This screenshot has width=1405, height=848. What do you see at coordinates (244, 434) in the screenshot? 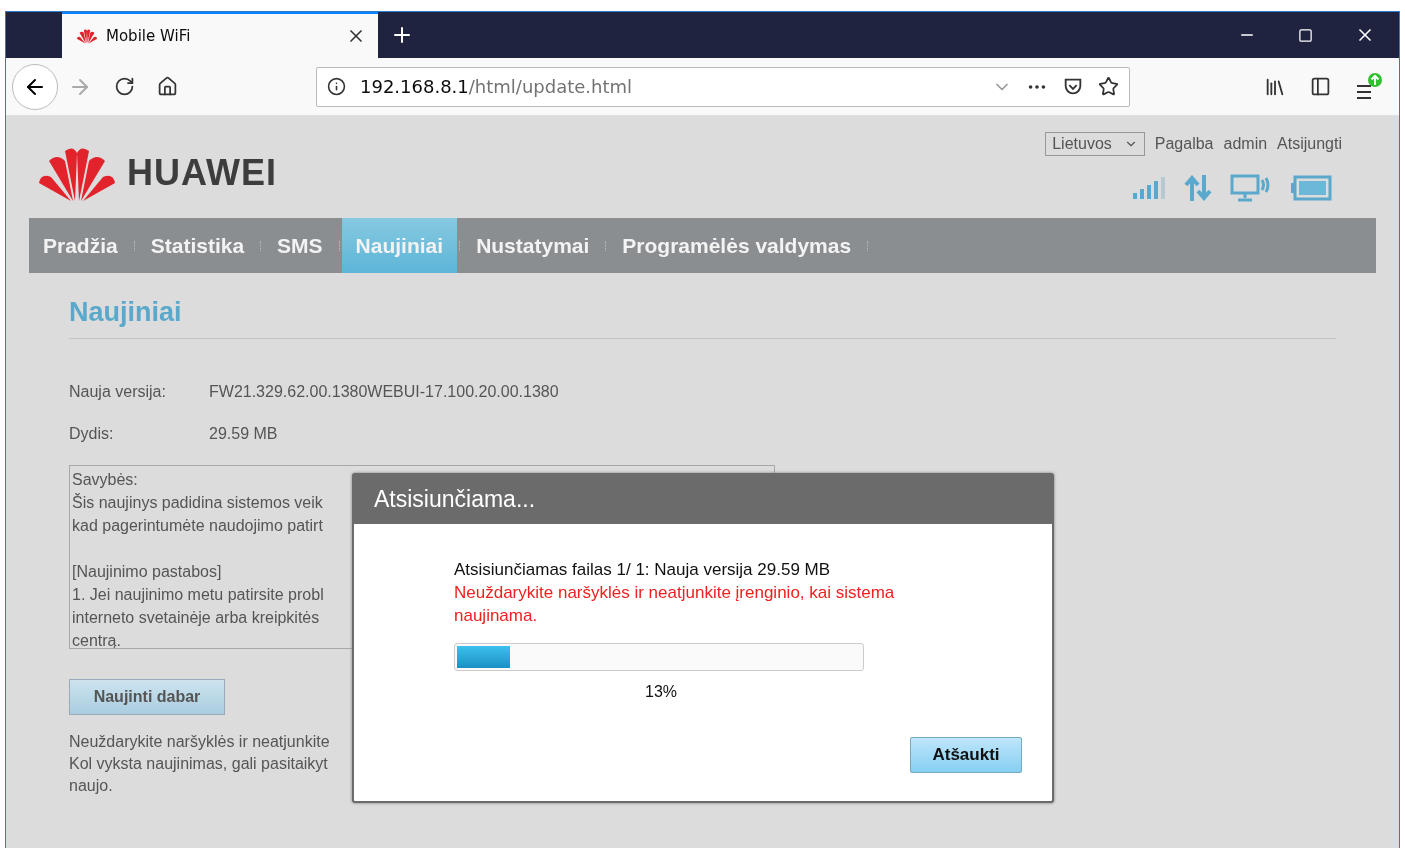
I see `field-value: 29.59 MB` at bounding box center [244, 434].